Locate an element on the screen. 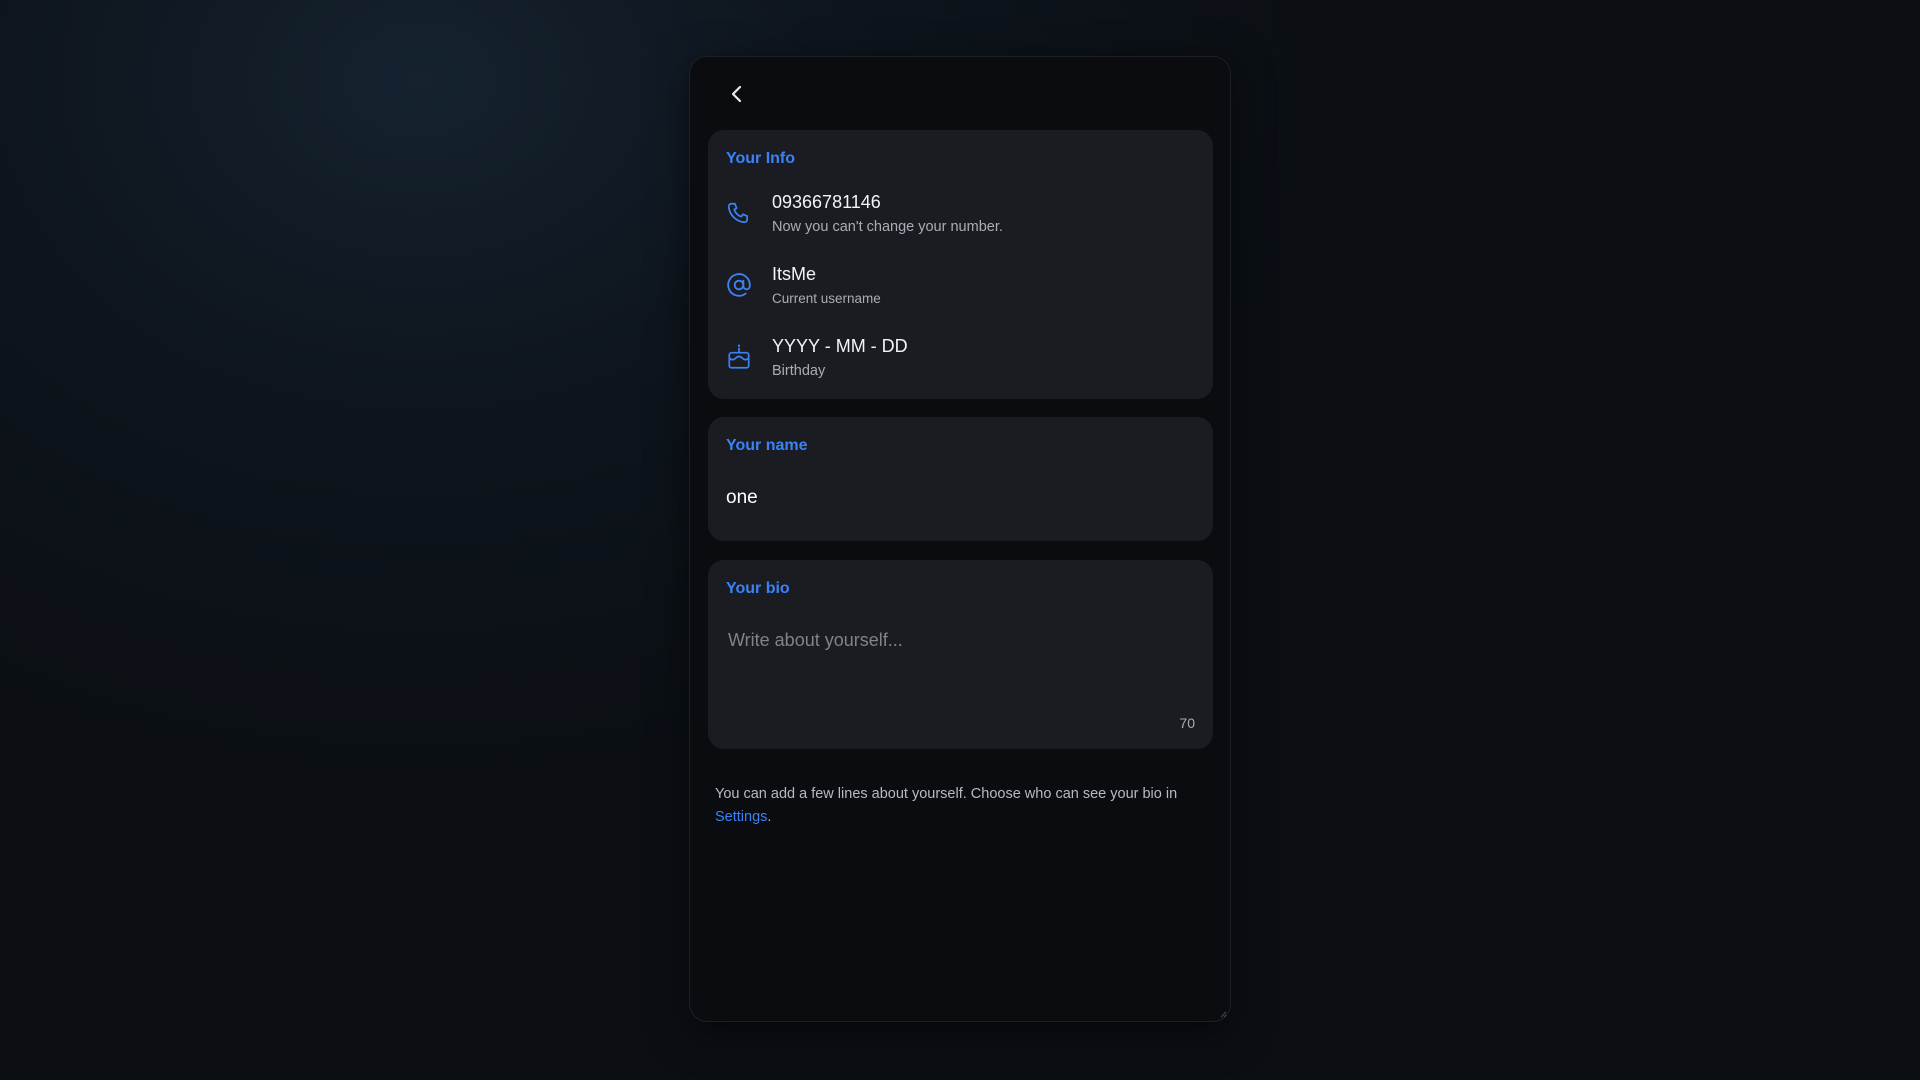 The height and width of the screenshot is (1080, 1920). username-row: ItsMe Current username is located at coordinates (960, 285).